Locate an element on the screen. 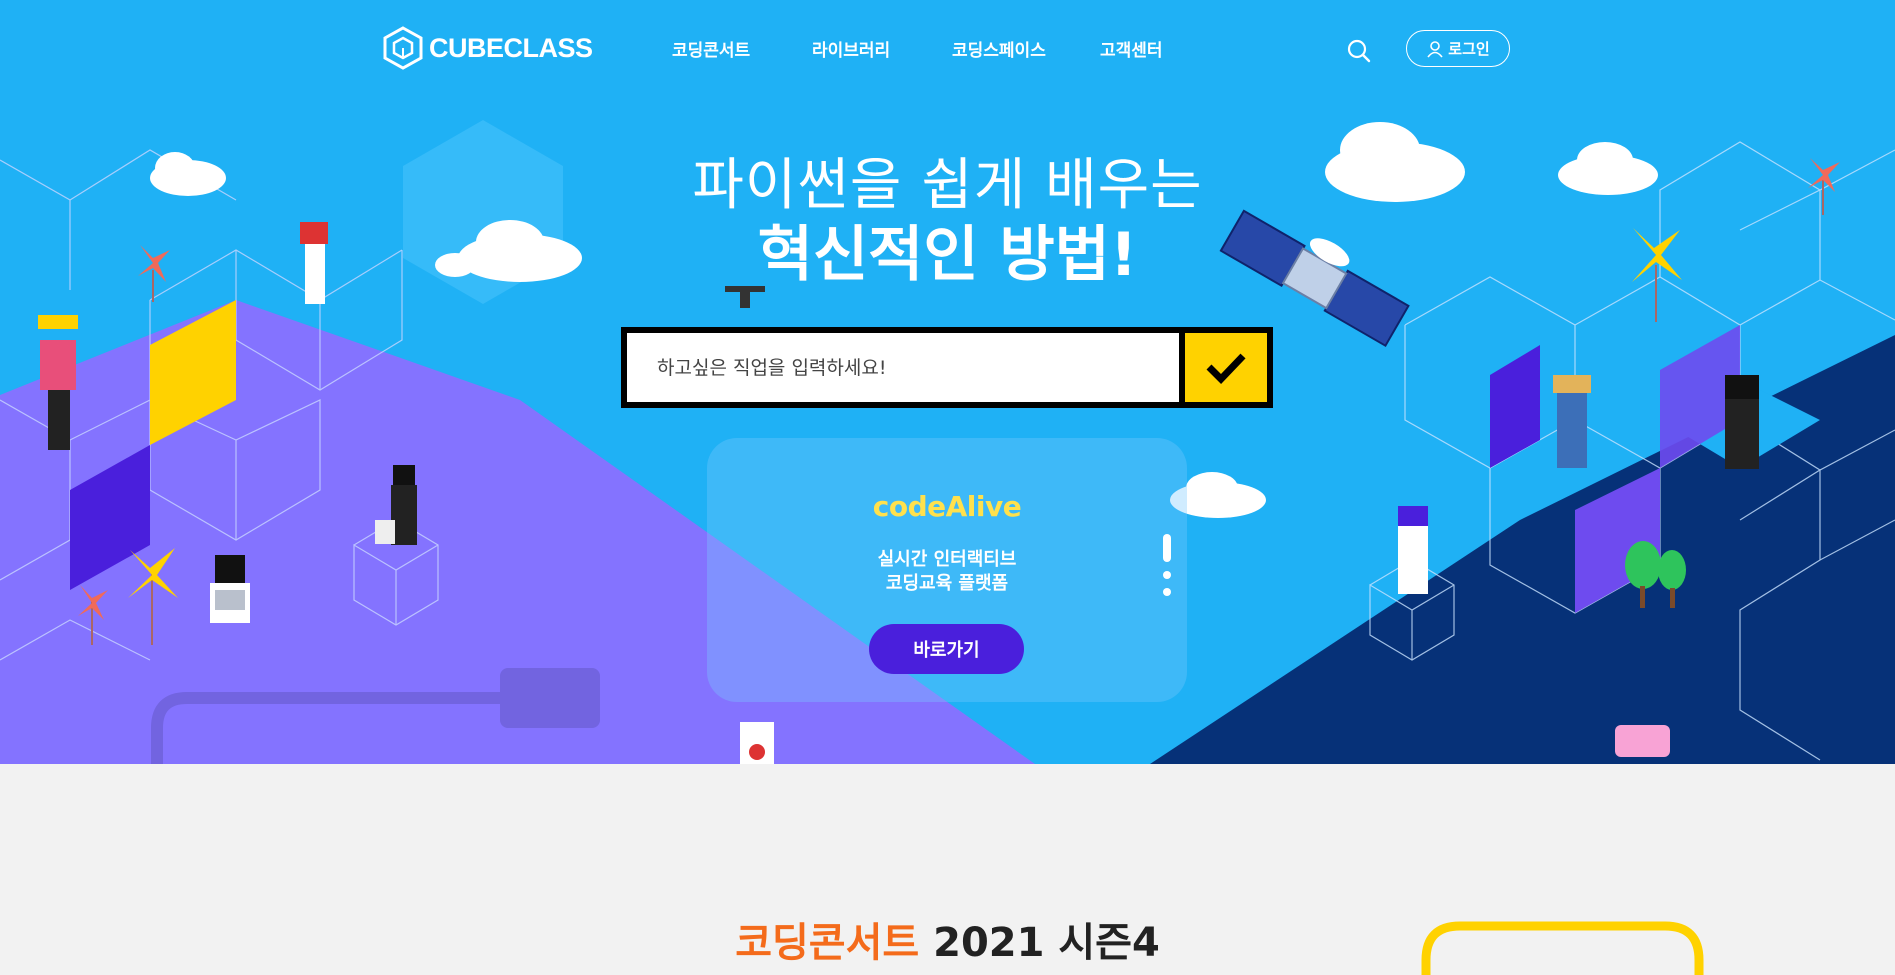 The width and height of the screenshot is (1895, 975). search-icon is located at coordinates (1359, 51).